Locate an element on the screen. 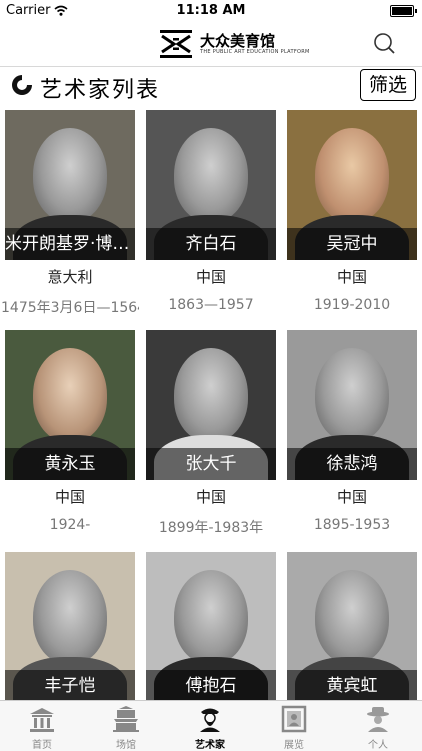 Image resolution: width=422 pixels, height=751 pixels. tab-label: 个人 is located at coordinates (378, 745).